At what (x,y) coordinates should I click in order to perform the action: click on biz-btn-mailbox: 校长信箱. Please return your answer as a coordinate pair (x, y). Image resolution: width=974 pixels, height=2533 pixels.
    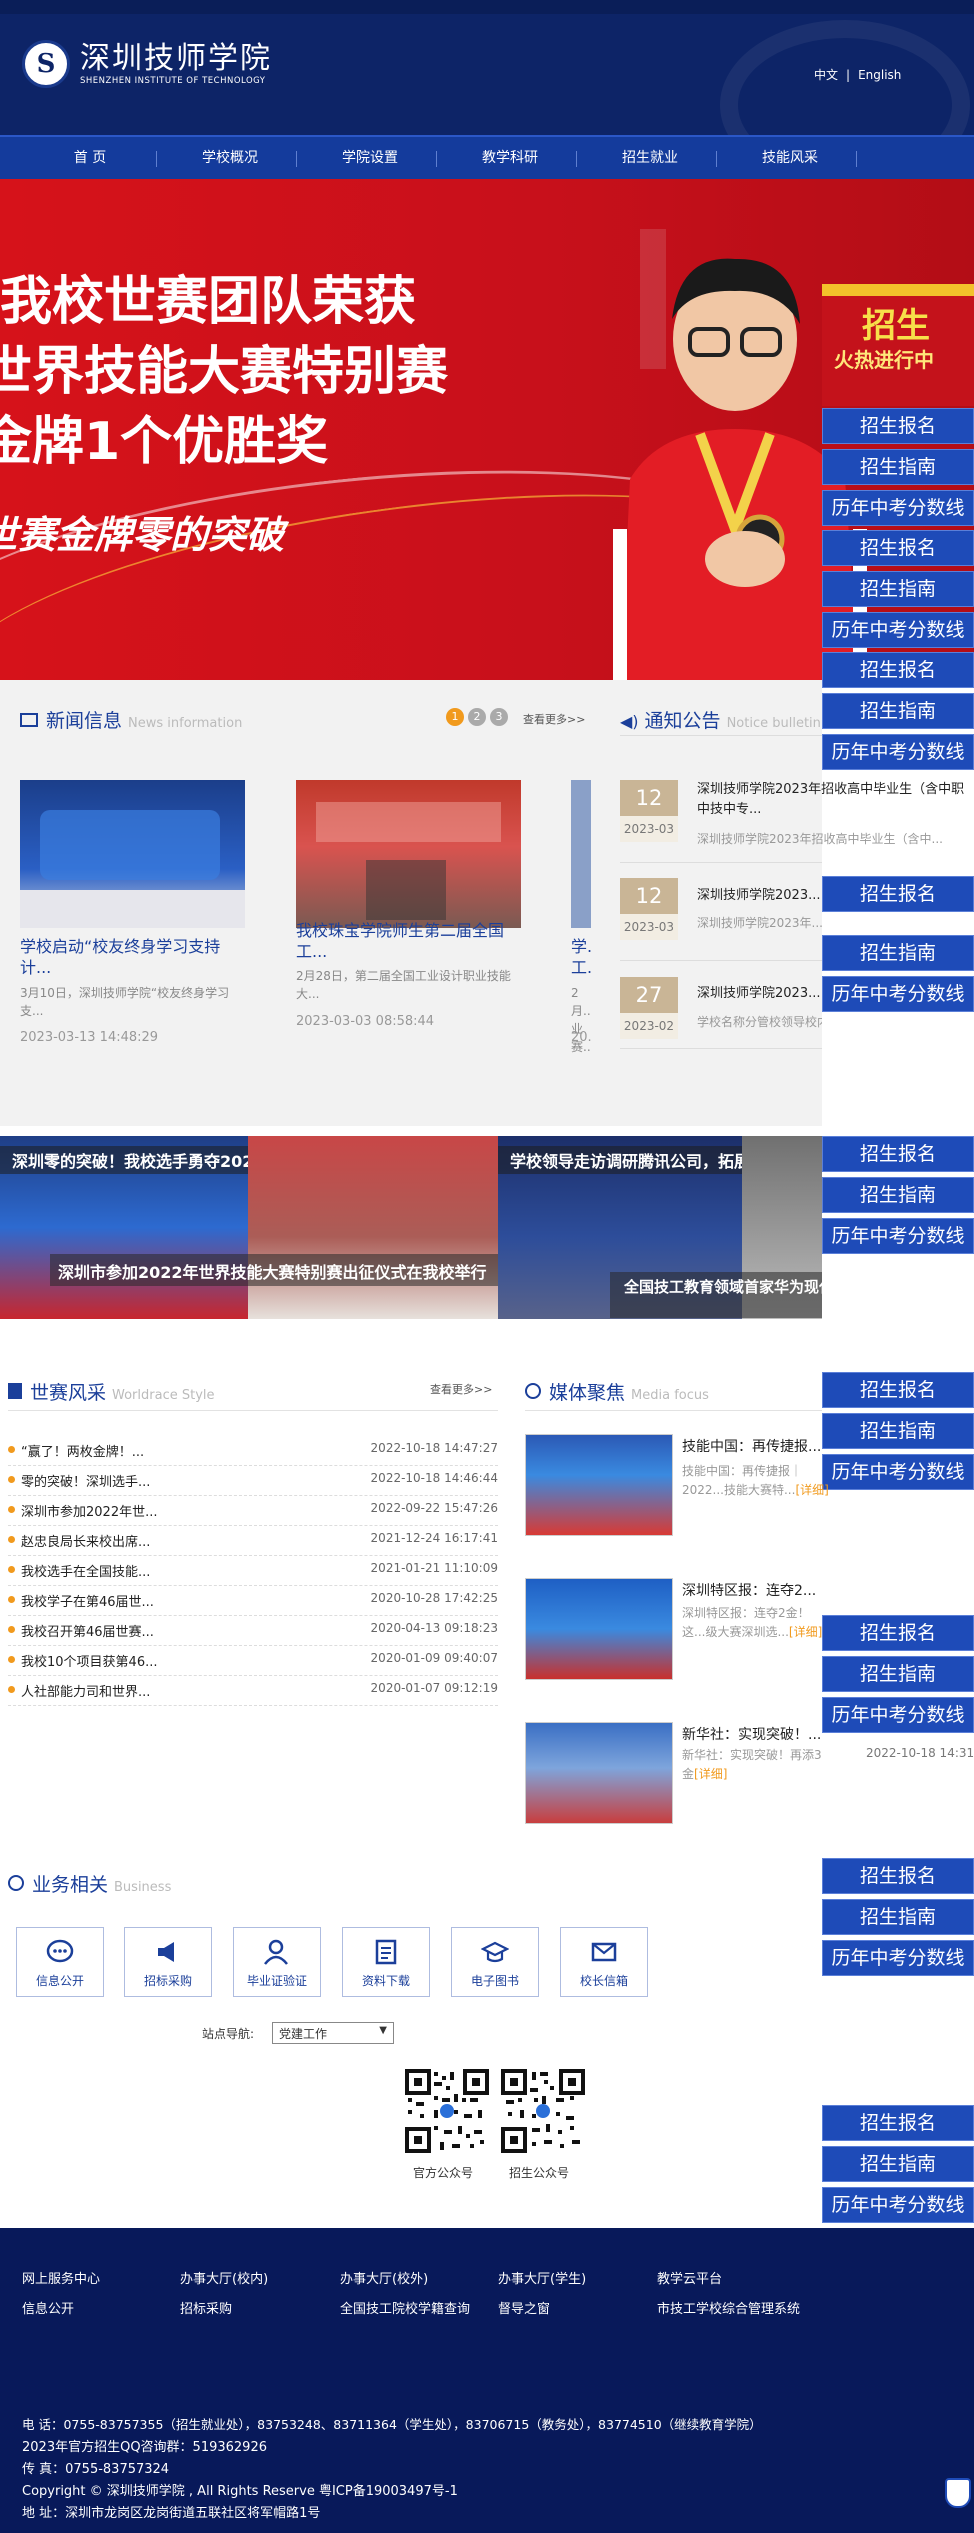
    Looking at the image, I should click on (604, 1962).